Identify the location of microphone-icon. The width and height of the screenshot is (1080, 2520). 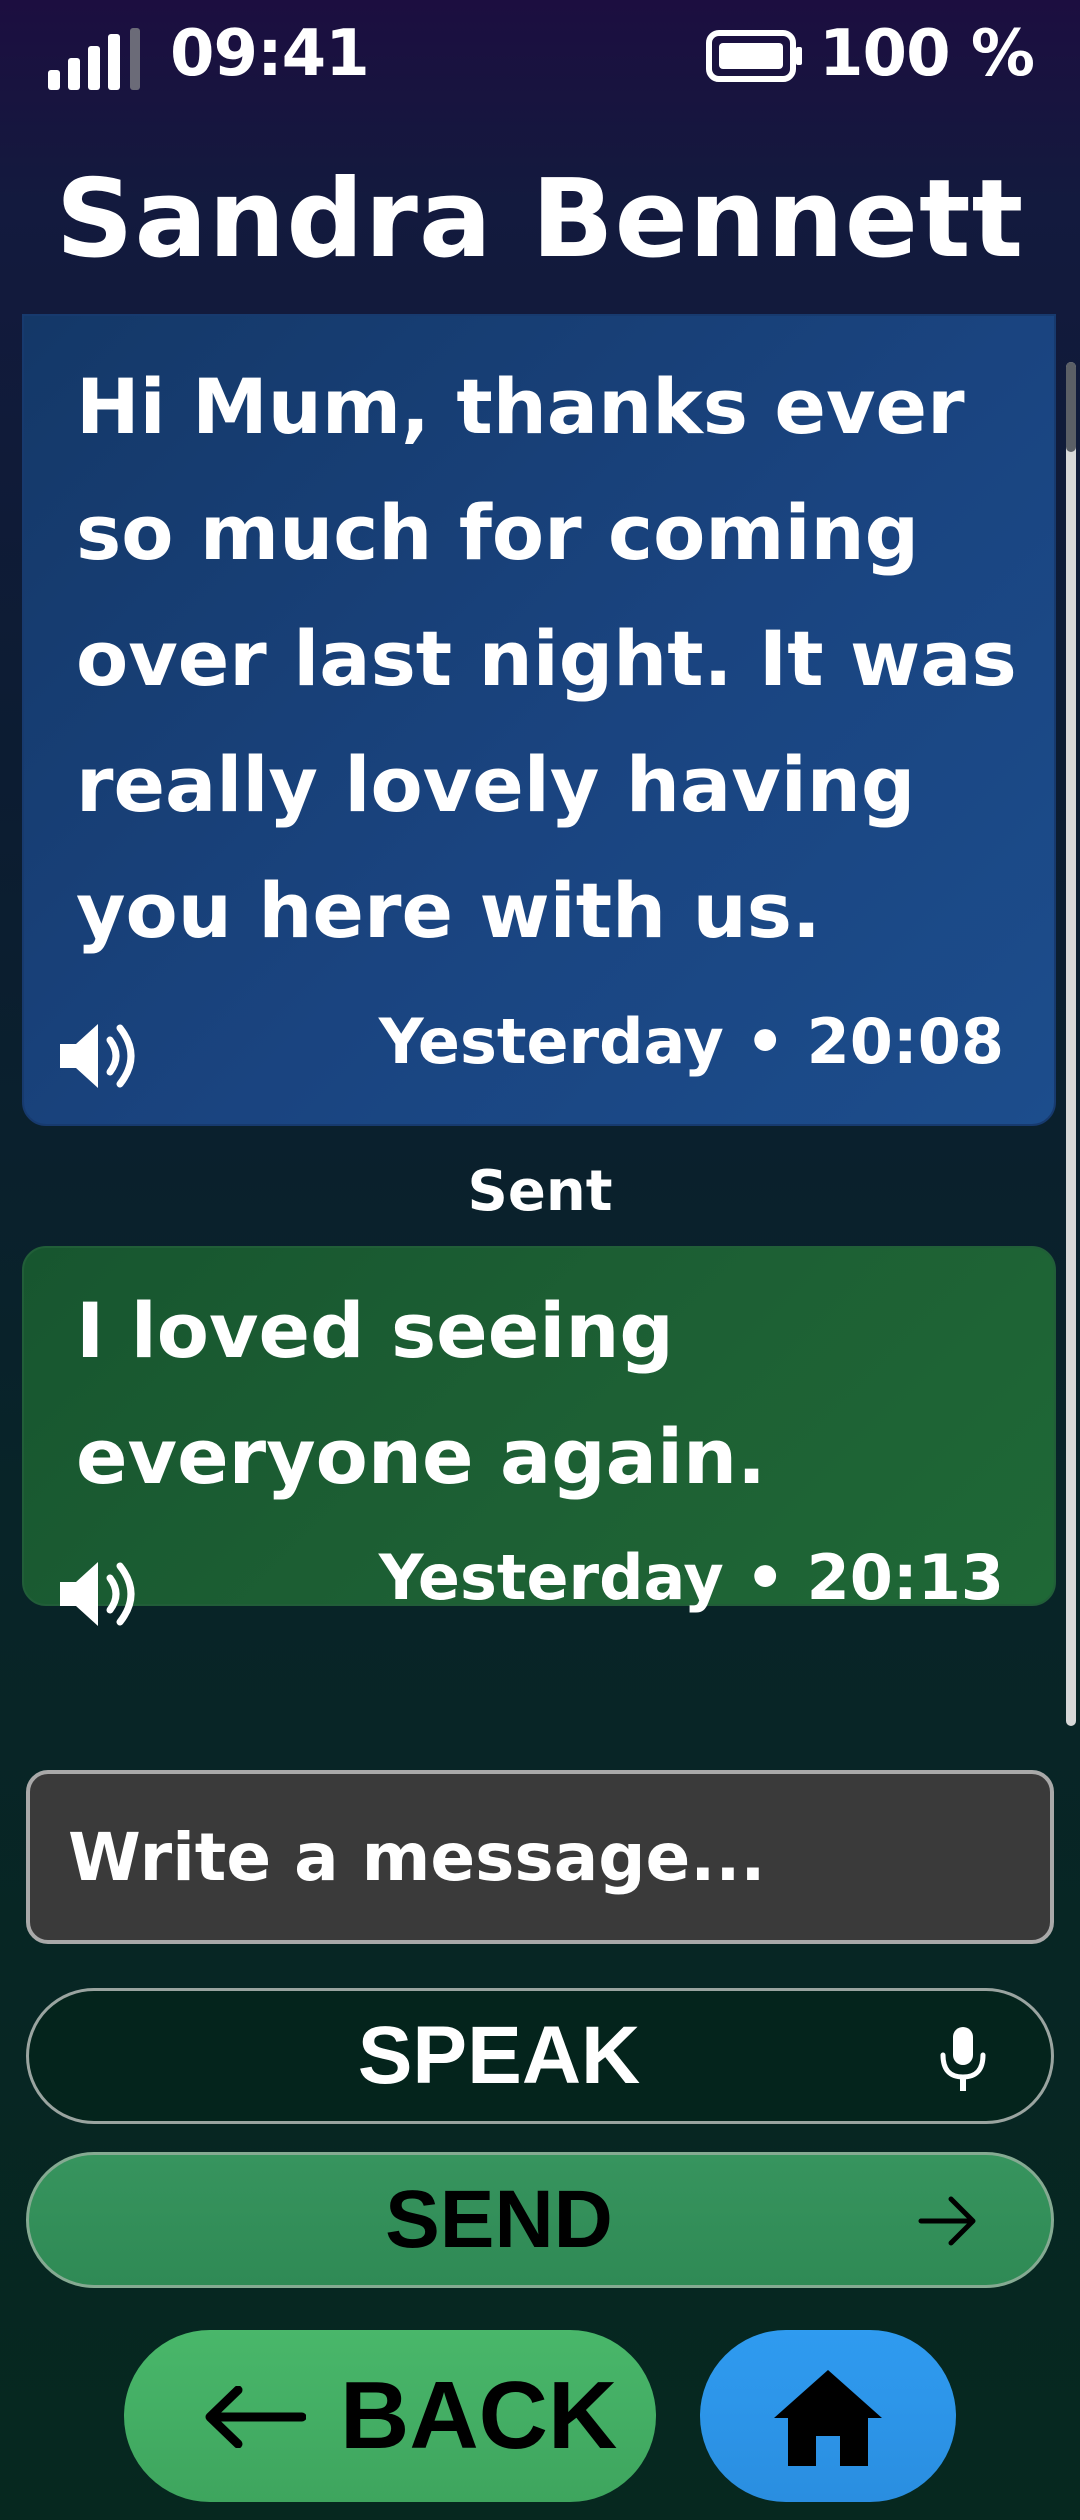
(963, 2059).